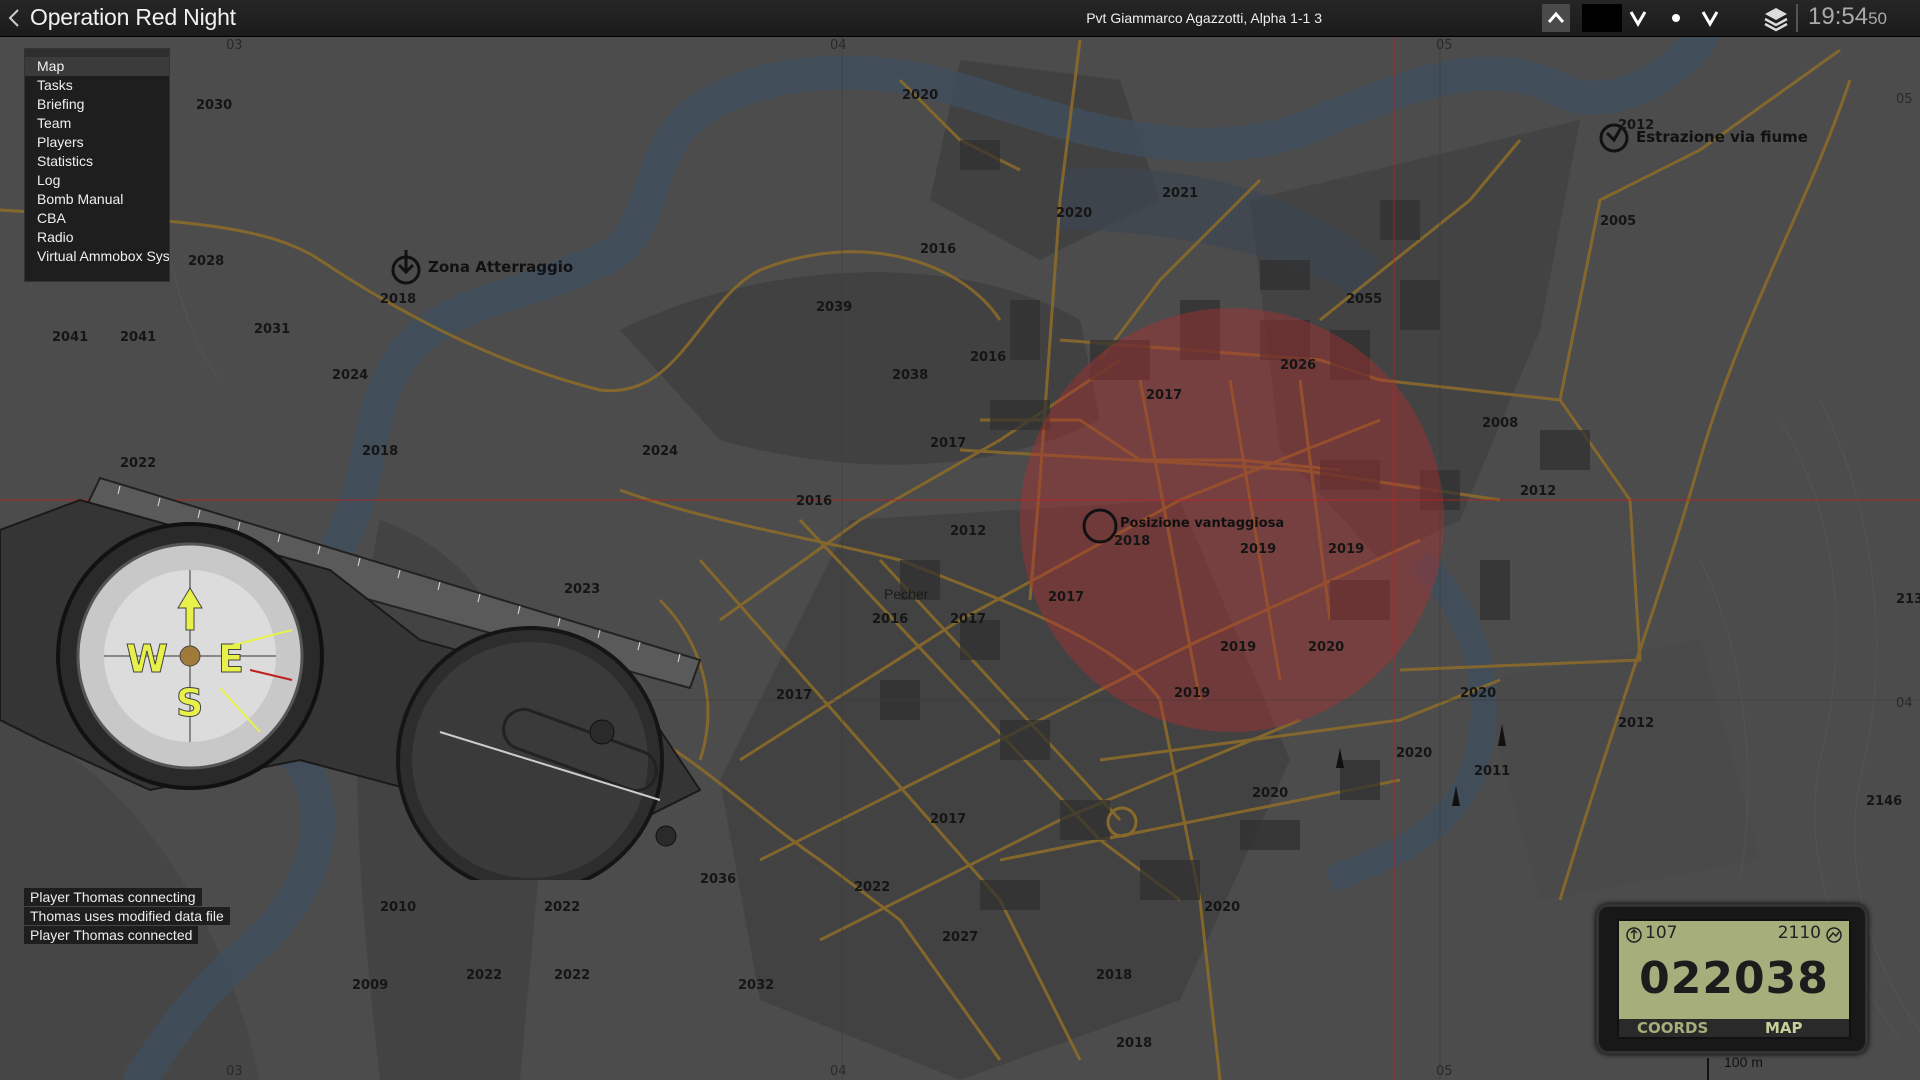 The height and width of the screenshot is (1080, 1920). I want to click on elevation-label: 2010, so click(398, 907).